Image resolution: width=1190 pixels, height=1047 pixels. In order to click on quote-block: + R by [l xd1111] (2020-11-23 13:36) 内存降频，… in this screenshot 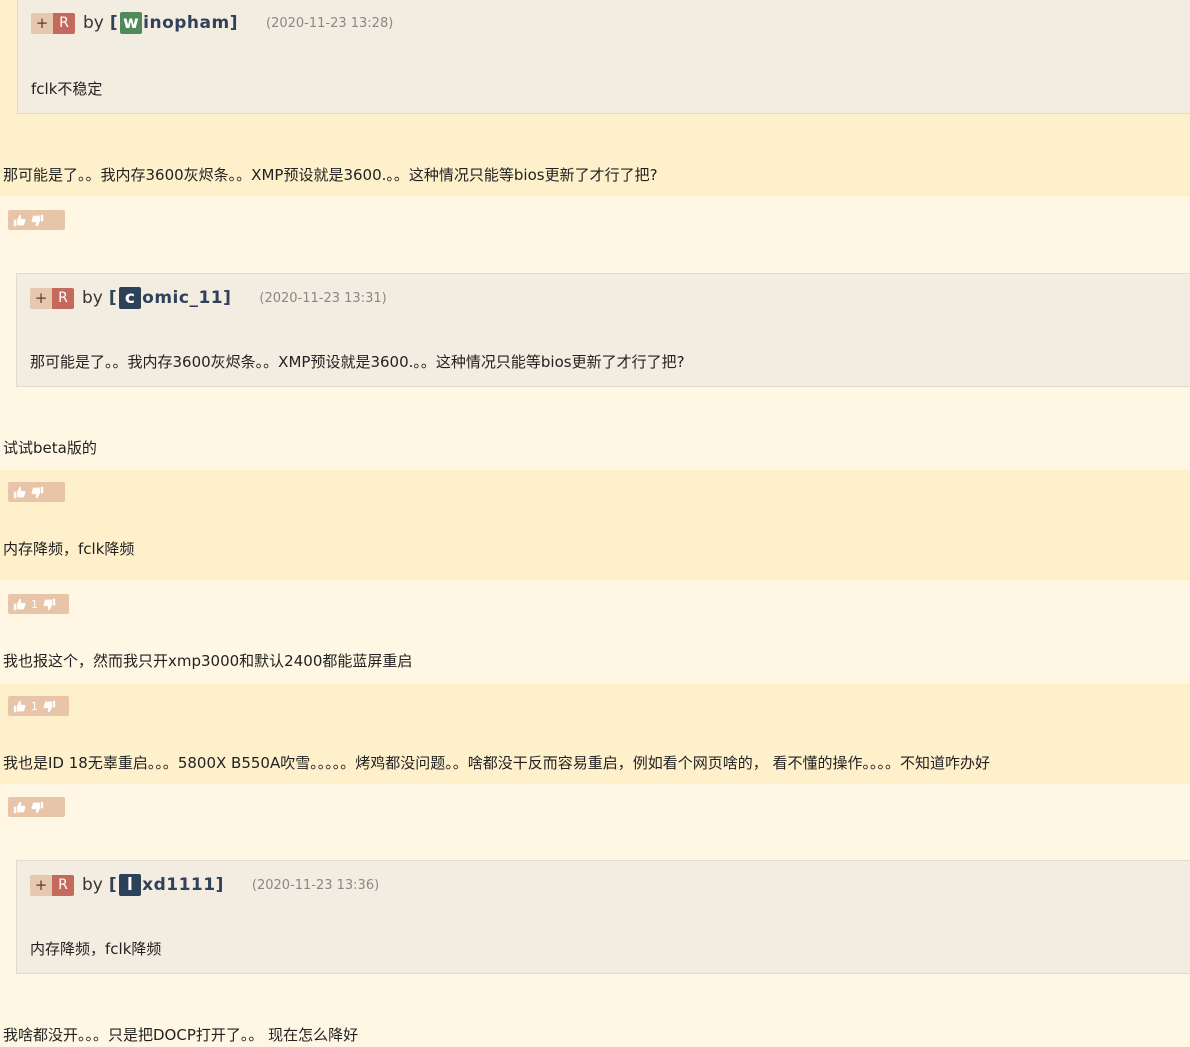, I will do `click(603, 917)`.